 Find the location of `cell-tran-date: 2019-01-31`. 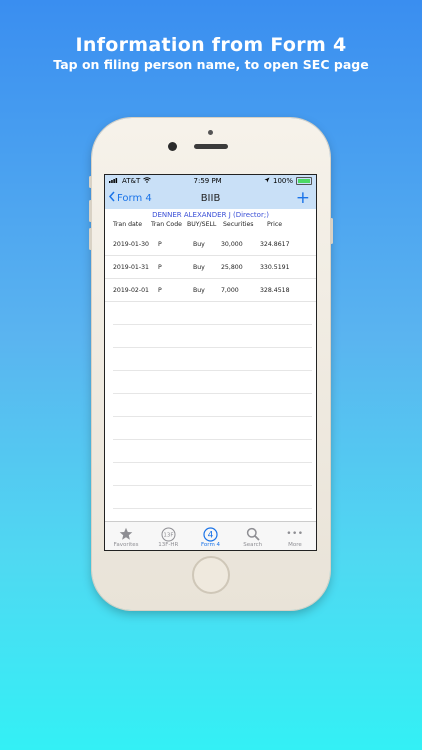

cell-tran-date: 2019-01-31 is located at coordinates (131, 267).